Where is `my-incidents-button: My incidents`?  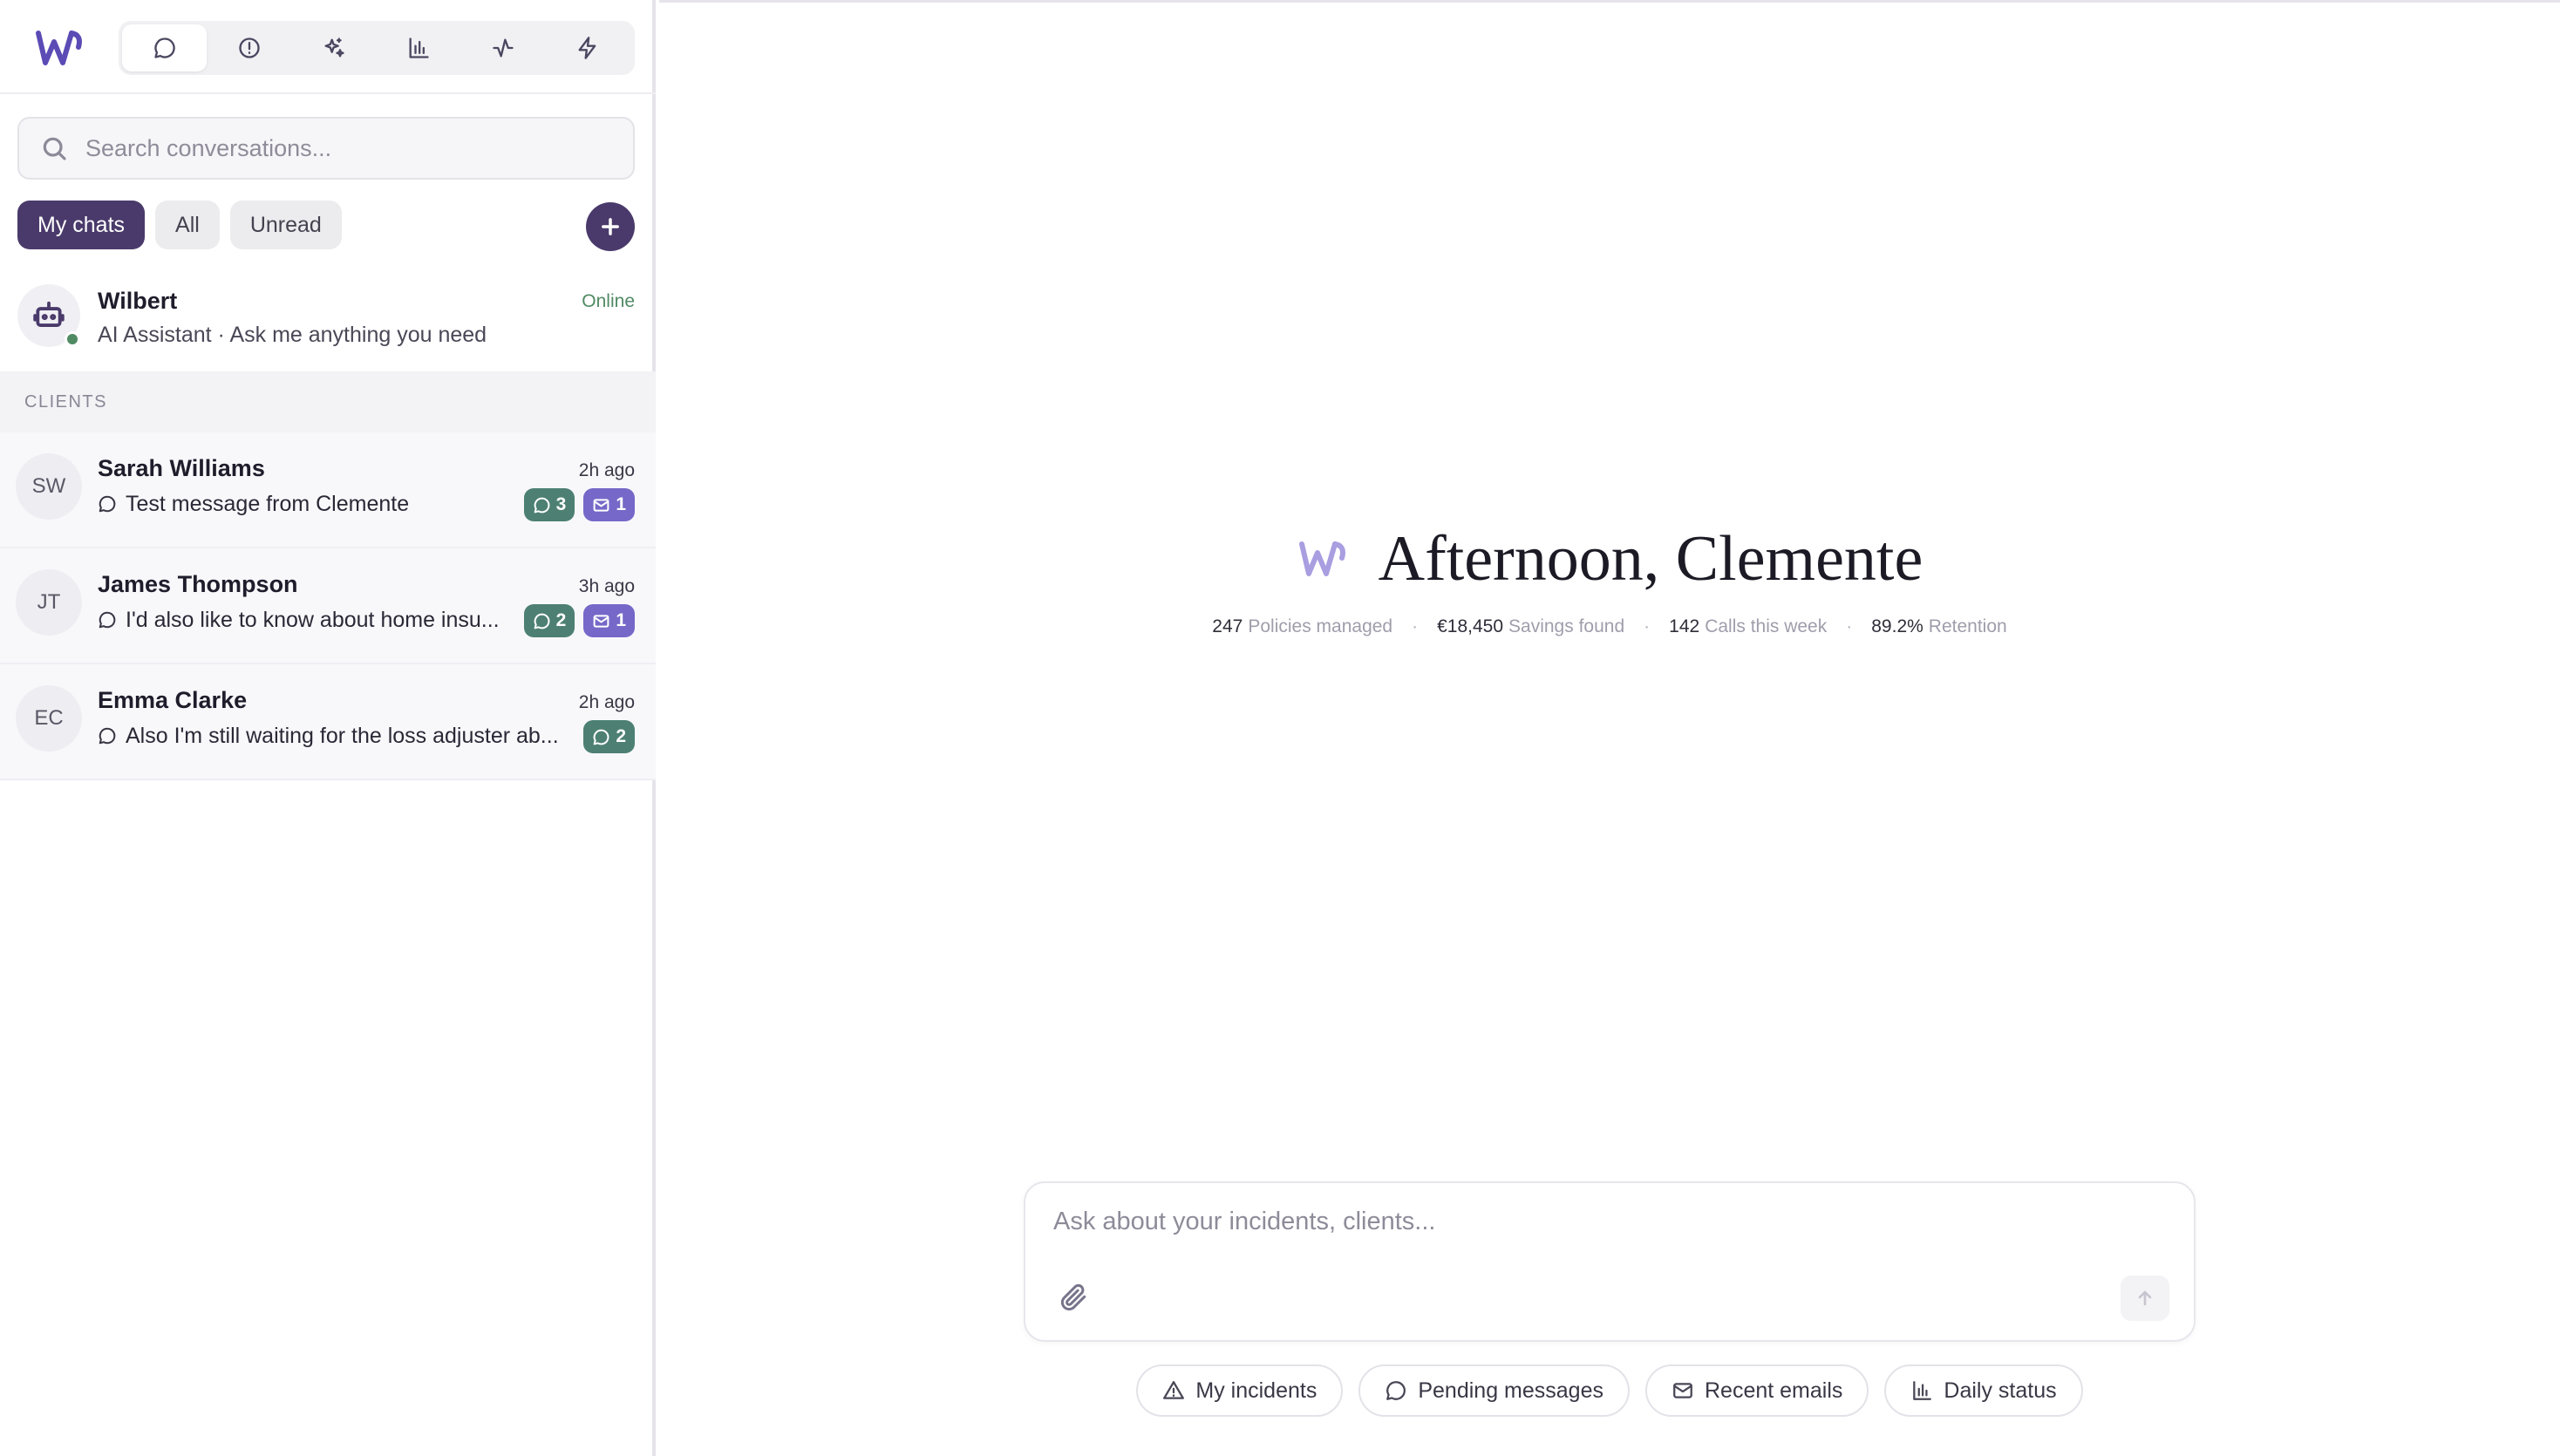 my-incidents-button: My incidents is located at coordinates (1240, 1390).